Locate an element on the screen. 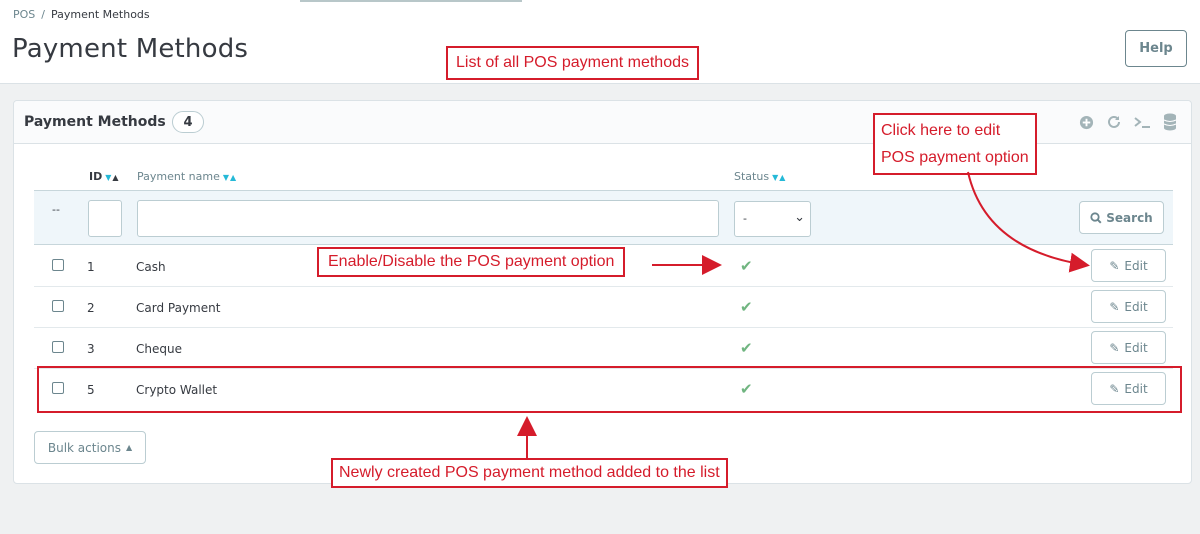 Image resolution: width=1200 pixels, height=534 pixels. breadcrumb: POS / Payment Methods is located at coordinates (81, 14).